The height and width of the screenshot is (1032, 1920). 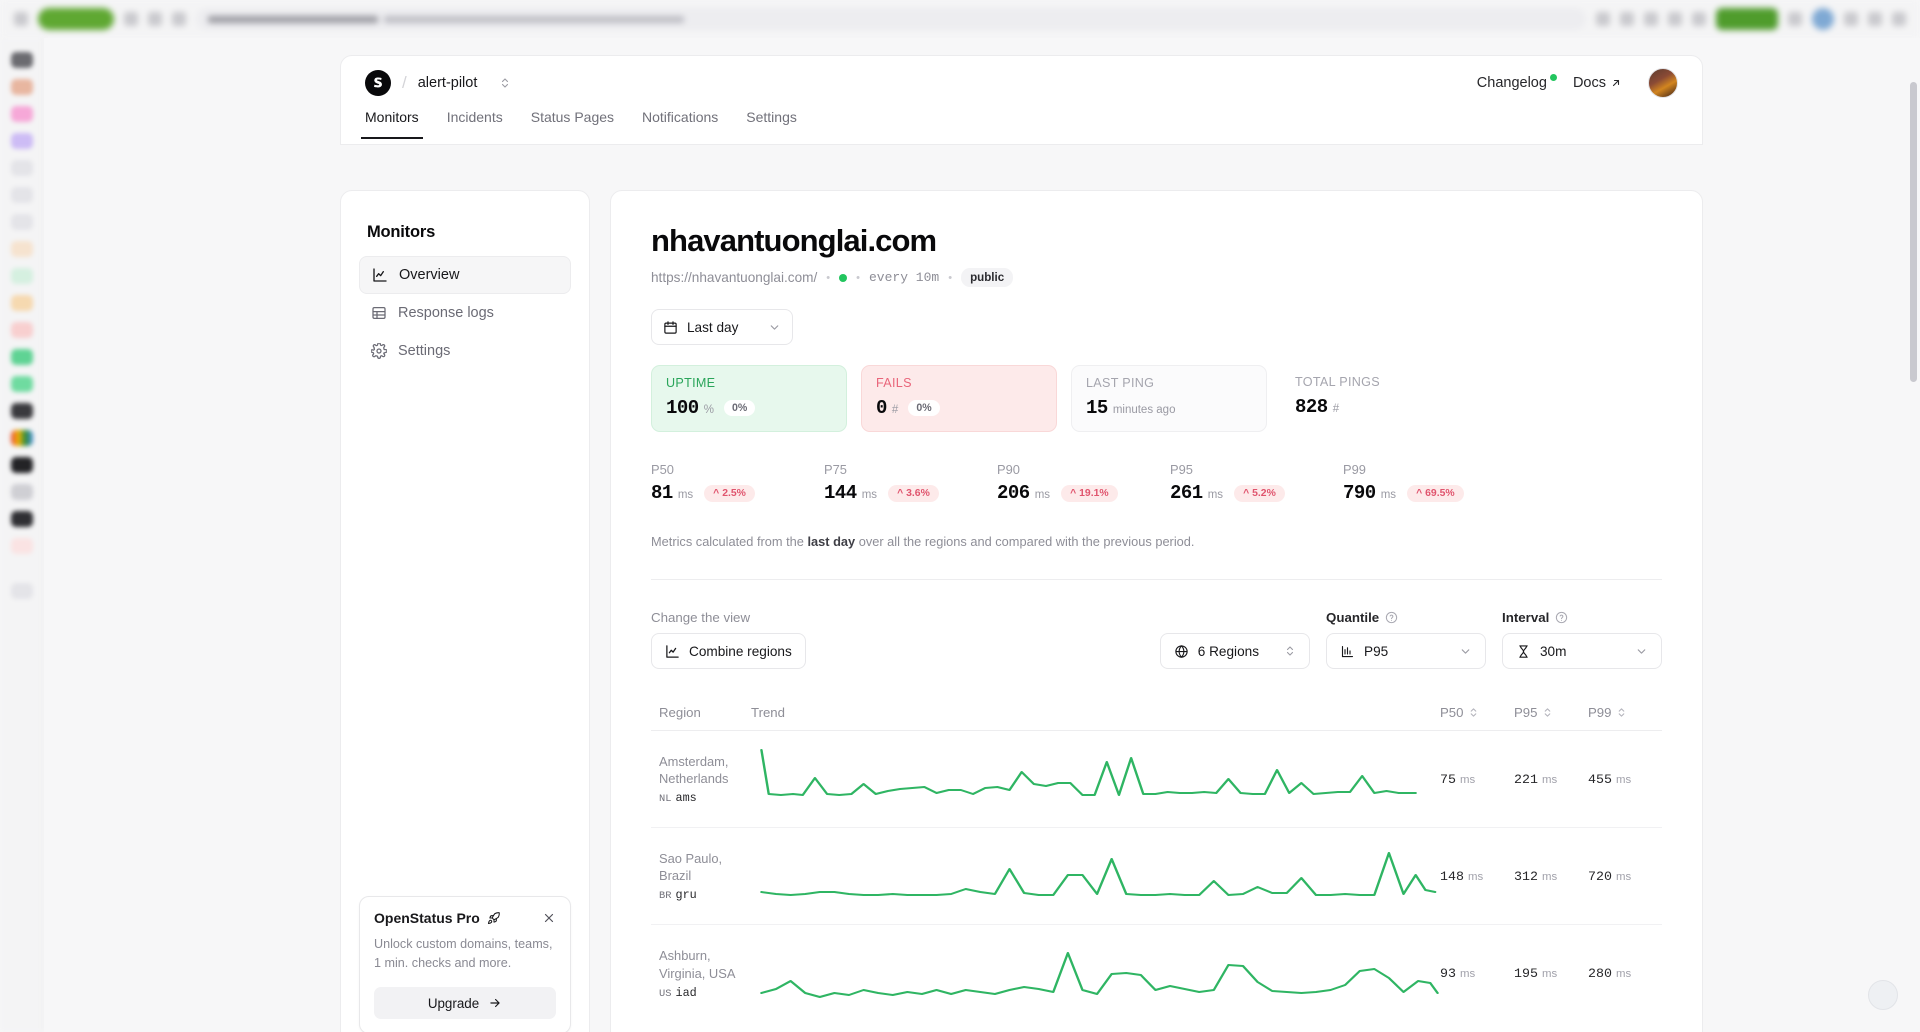 I want to click on p50-value: 75, so click(x=1448, y=779).